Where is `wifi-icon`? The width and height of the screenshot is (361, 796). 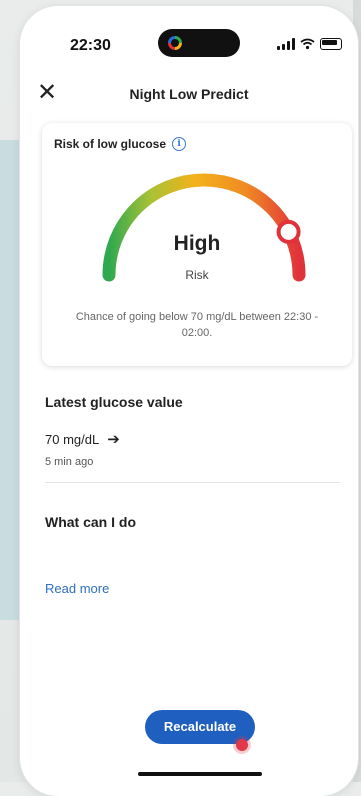 wifi-icon is located at coordinates (307, 44).